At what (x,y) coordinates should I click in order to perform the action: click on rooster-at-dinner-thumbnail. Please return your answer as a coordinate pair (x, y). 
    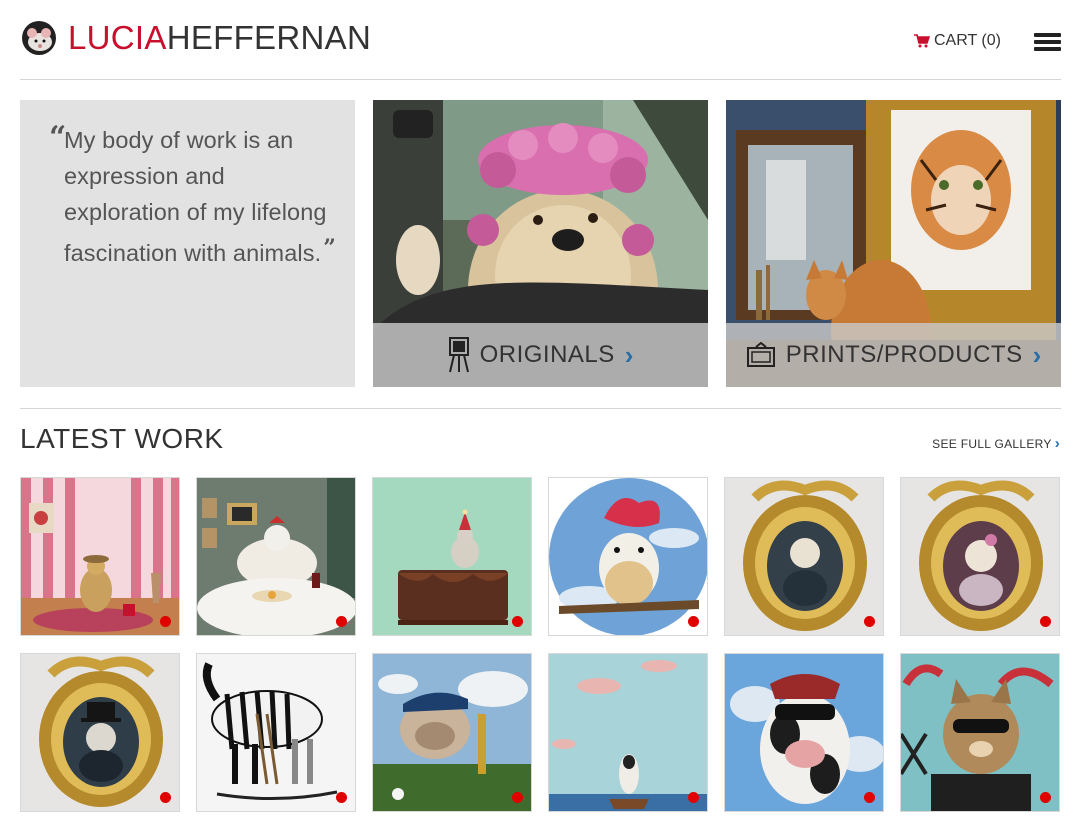
    Looking at the image, I should click on (276, 556).